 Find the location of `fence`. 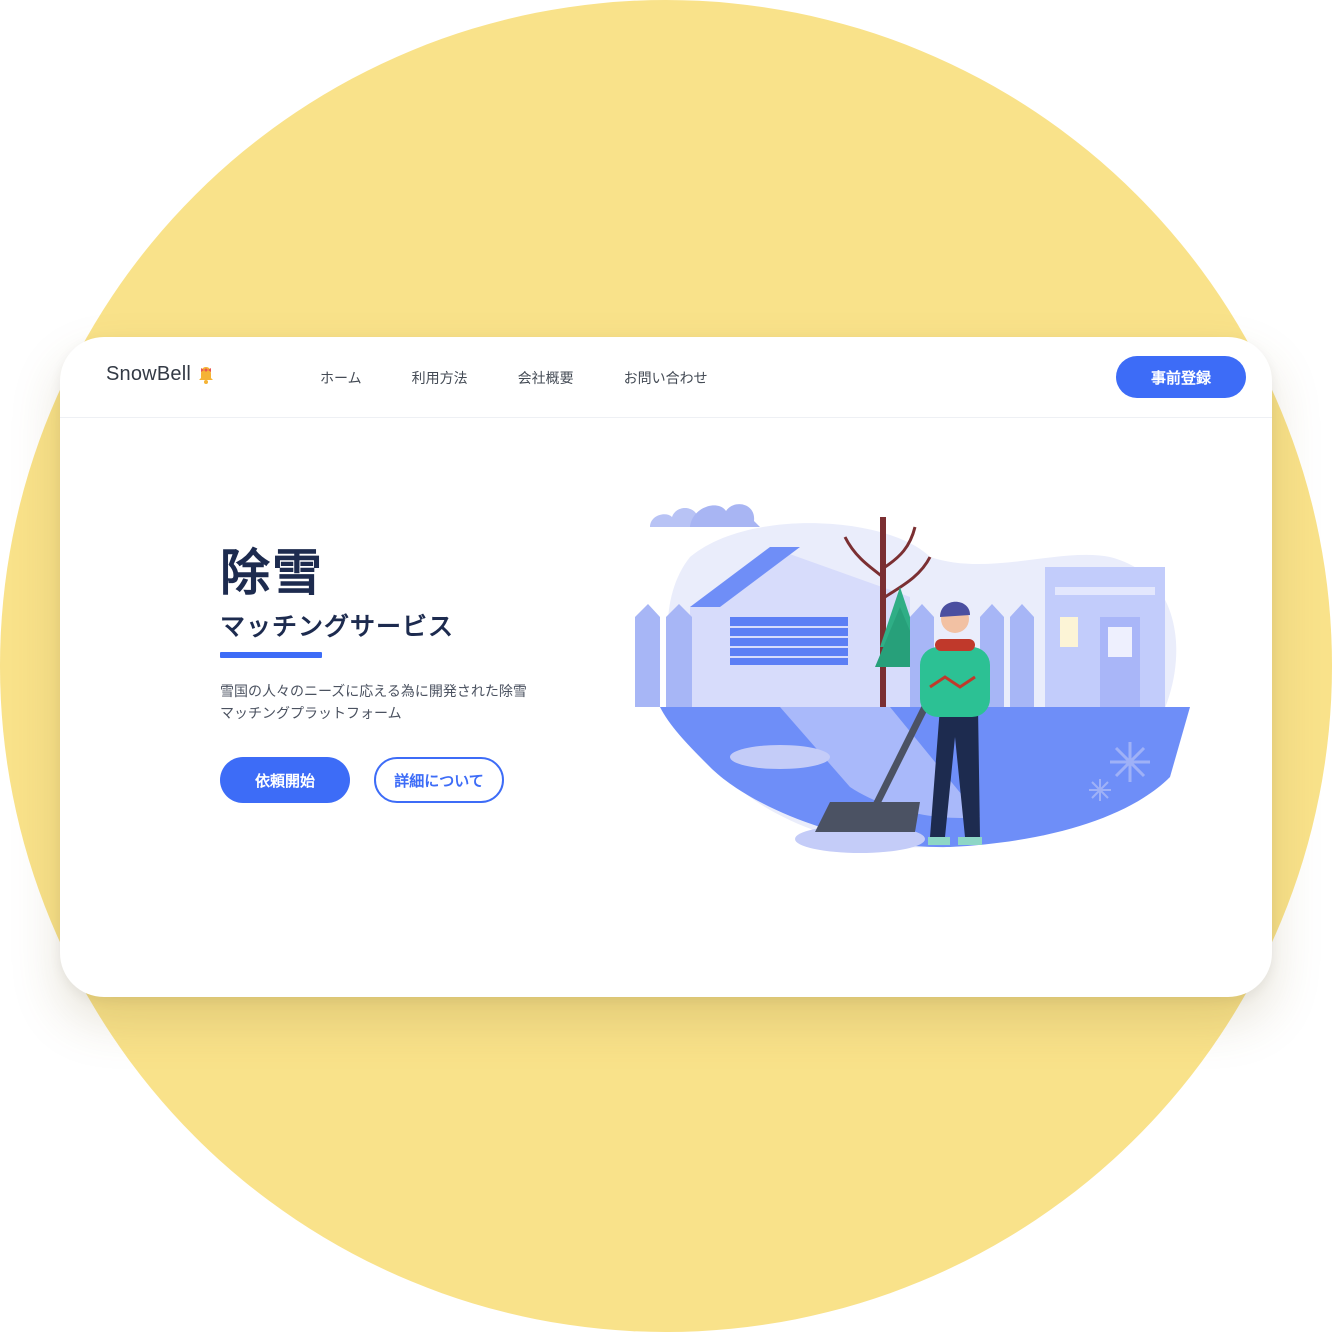

fence is located at coordinates (663, 655).